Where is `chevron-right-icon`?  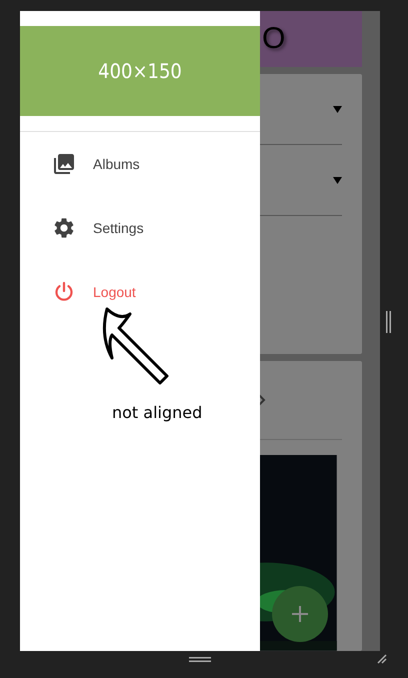 chevron-right-icon is located at coordinates (262, 400).